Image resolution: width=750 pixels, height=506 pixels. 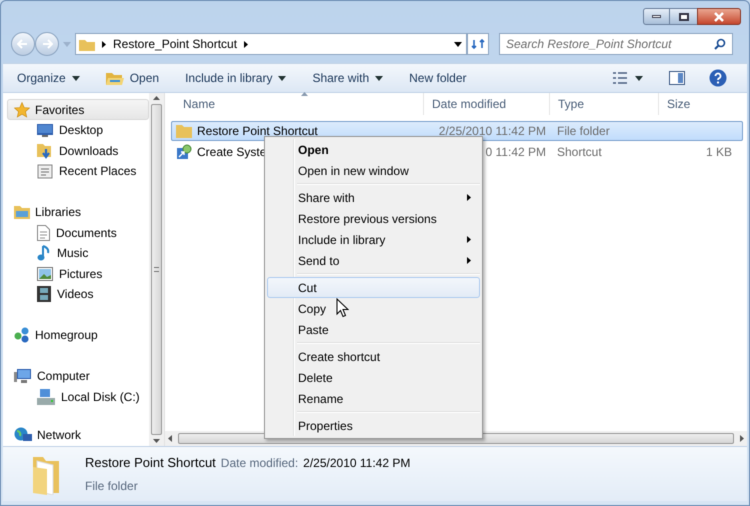 What do you see at coordinates (719, 152) in the screenshot?
I see `file-size: 1 KB` at bounding box center [719, 152].